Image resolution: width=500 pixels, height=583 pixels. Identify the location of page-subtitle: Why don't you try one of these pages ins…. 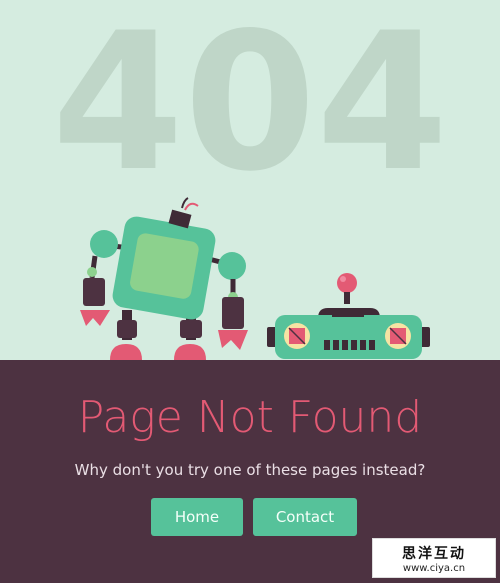
(250, 470).